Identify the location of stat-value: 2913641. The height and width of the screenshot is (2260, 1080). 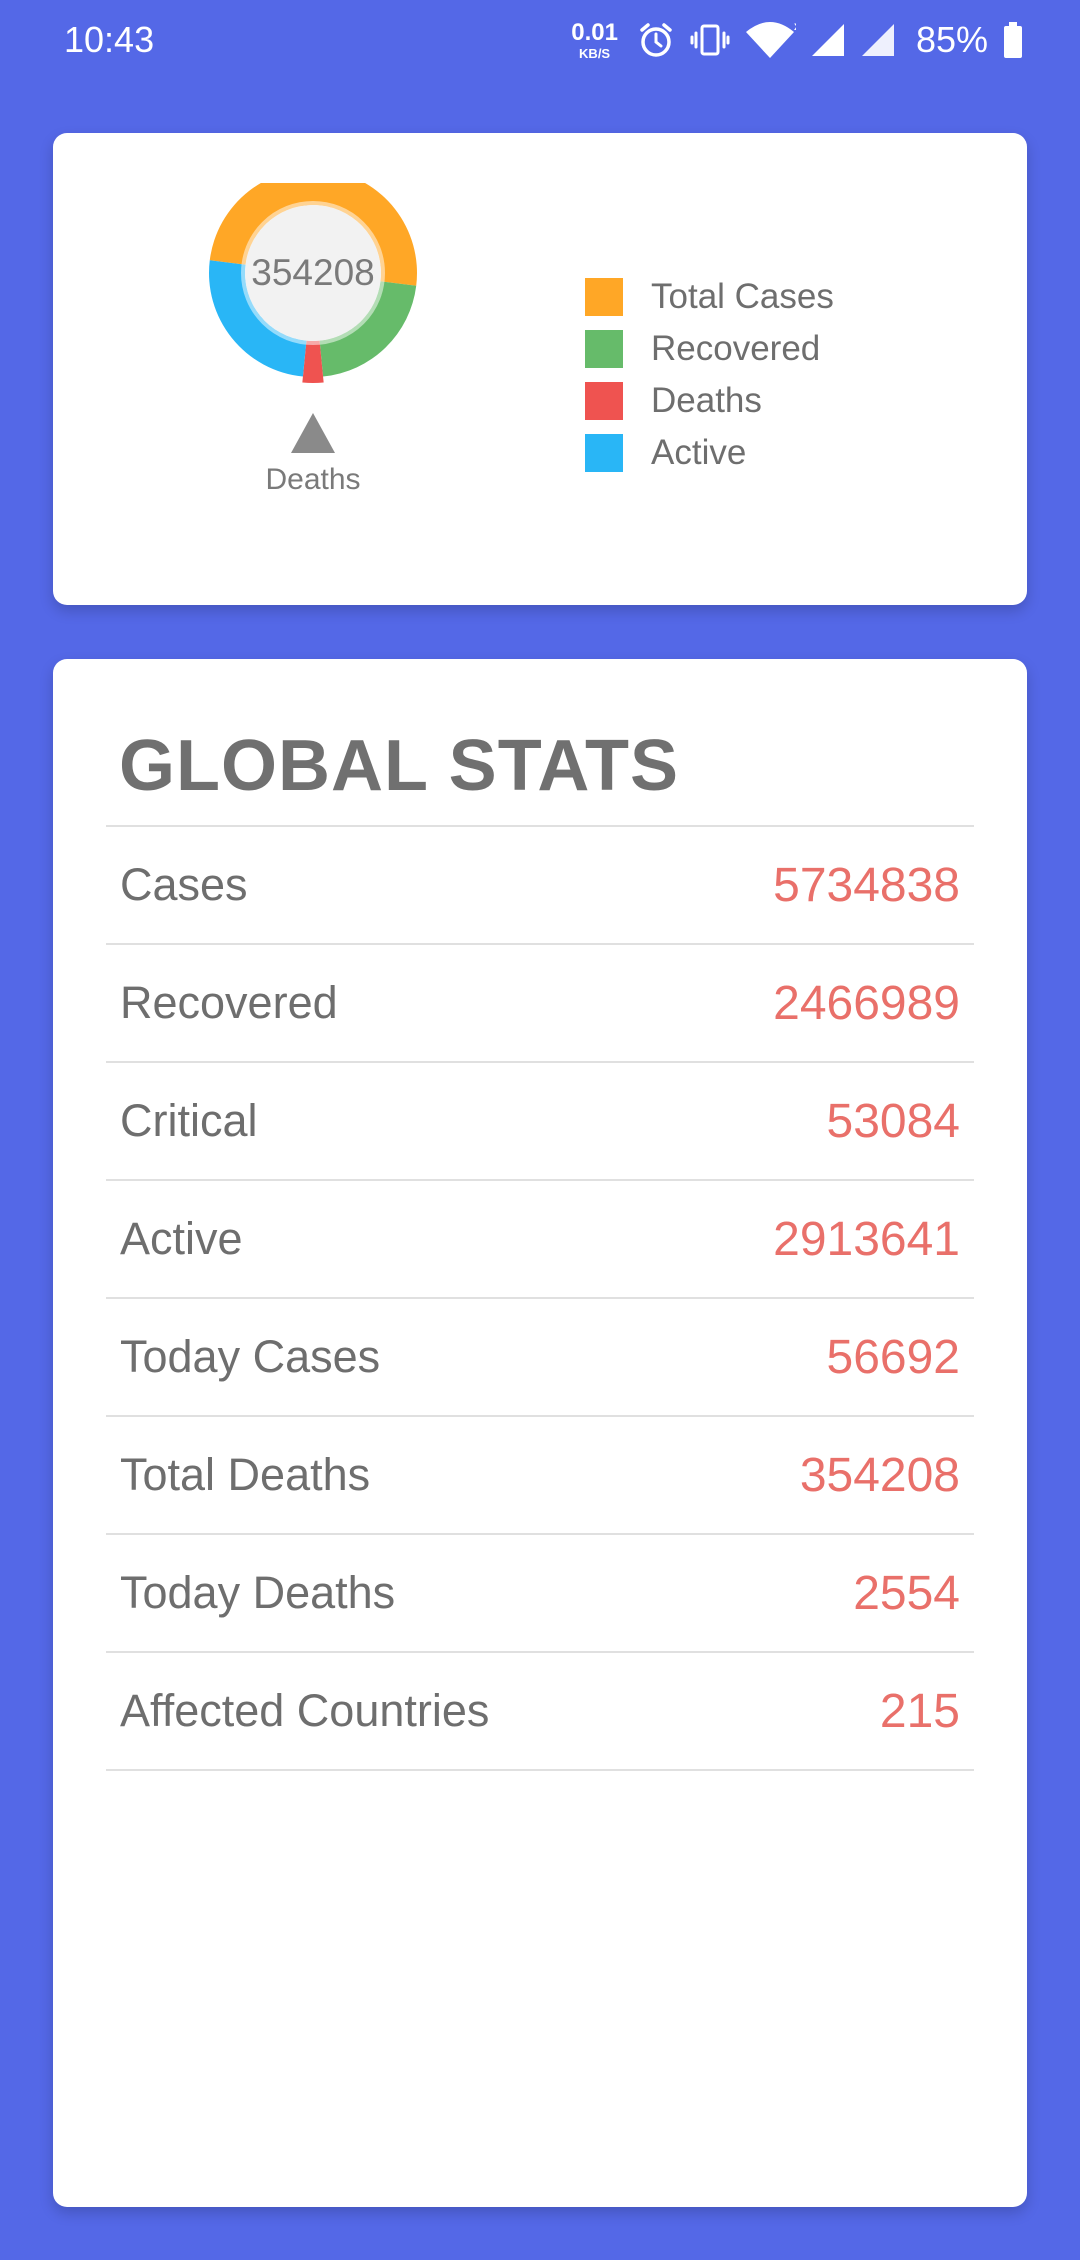
(866, 1239).